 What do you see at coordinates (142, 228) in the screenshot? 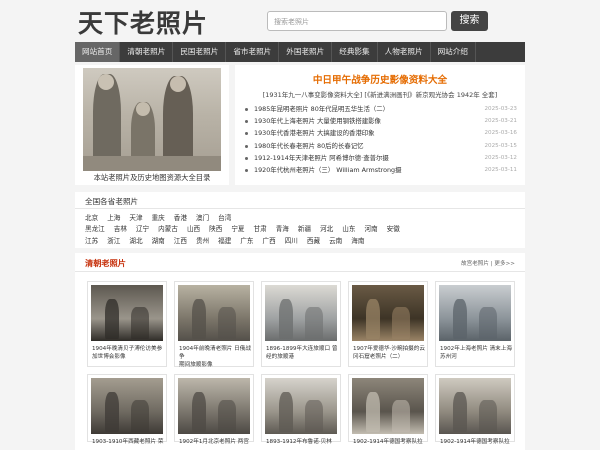
I see `region-link: 辽宁` at bounding box center [142, 228].